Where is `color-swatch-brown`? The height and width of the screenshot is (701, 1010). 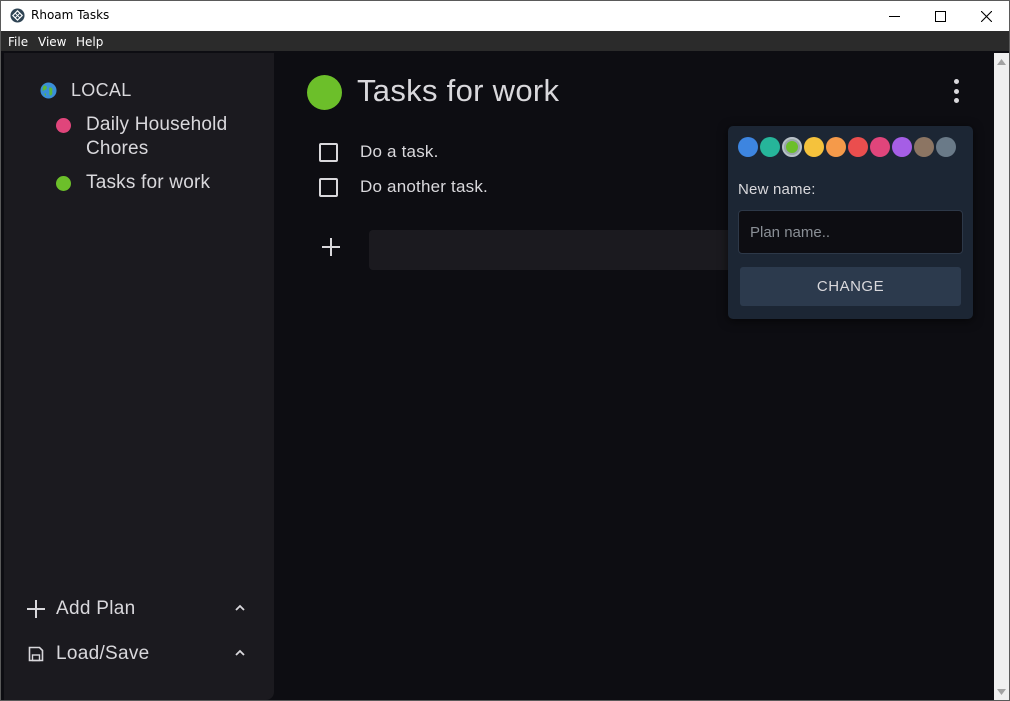 color-swatch-brown is located at coordinates (924, 147).